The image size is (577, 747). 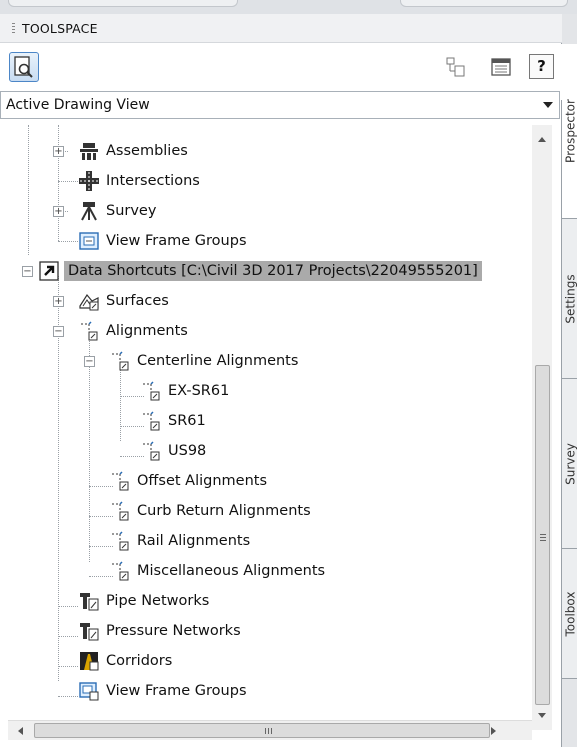 What do you see at coordinates (202, 481) in the screenshot?
I see `tree-item-label: Offset Alignments` at bounding box center [202, 481].